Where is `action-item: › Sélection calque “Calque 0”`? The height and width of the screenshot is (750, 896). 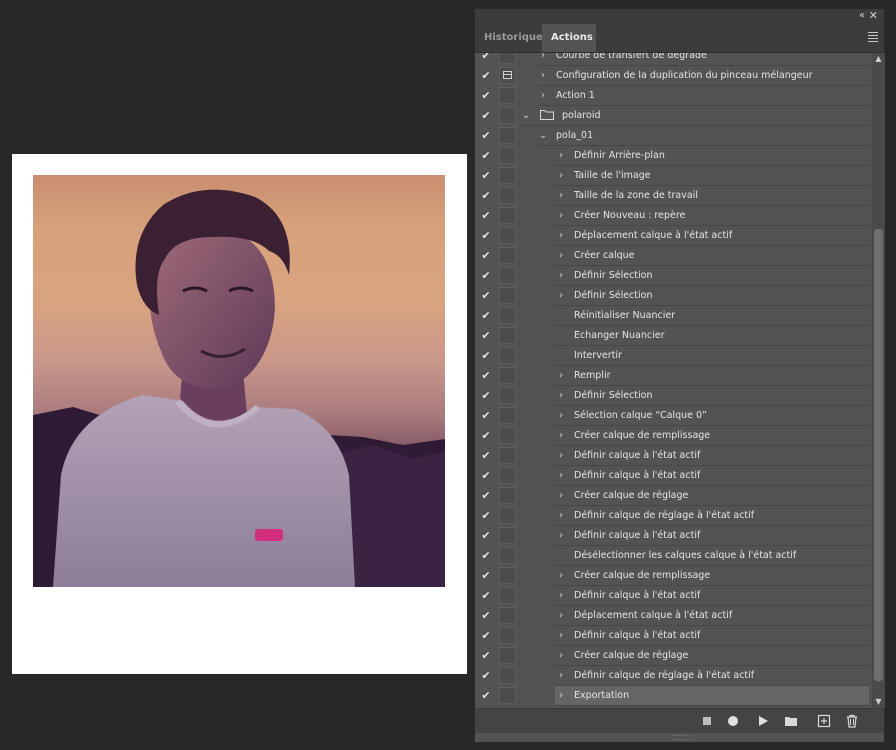 action-item: › Sélection calque “Calque 0” is located at coordinates (712, 416).